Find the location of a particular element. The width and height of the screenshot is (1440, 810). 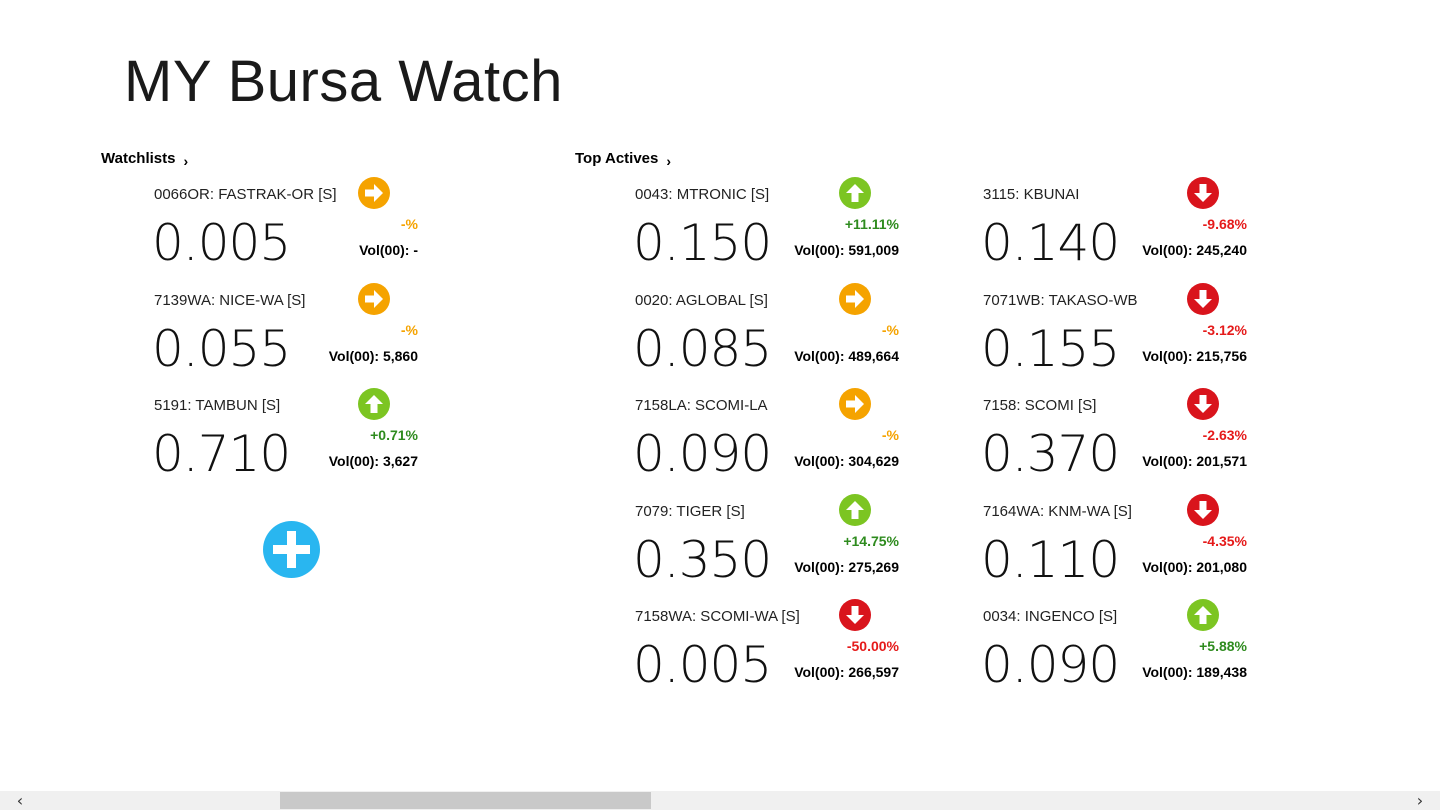

stock-price: 0.150 is located at coordinates (702, 243).